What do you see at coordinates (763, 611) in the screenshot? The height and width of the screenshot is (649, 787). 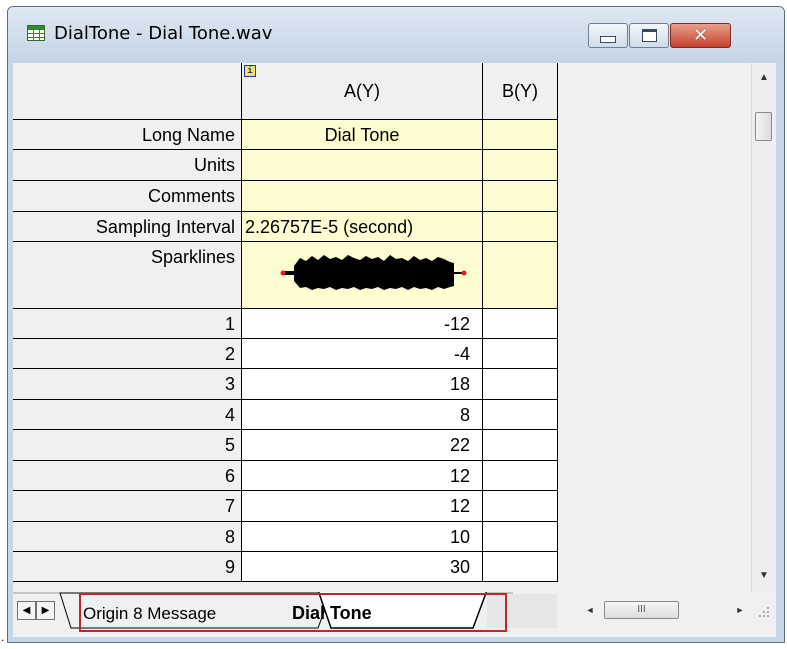 I see `resize-grip-icon` at bounding box center [763, 611].